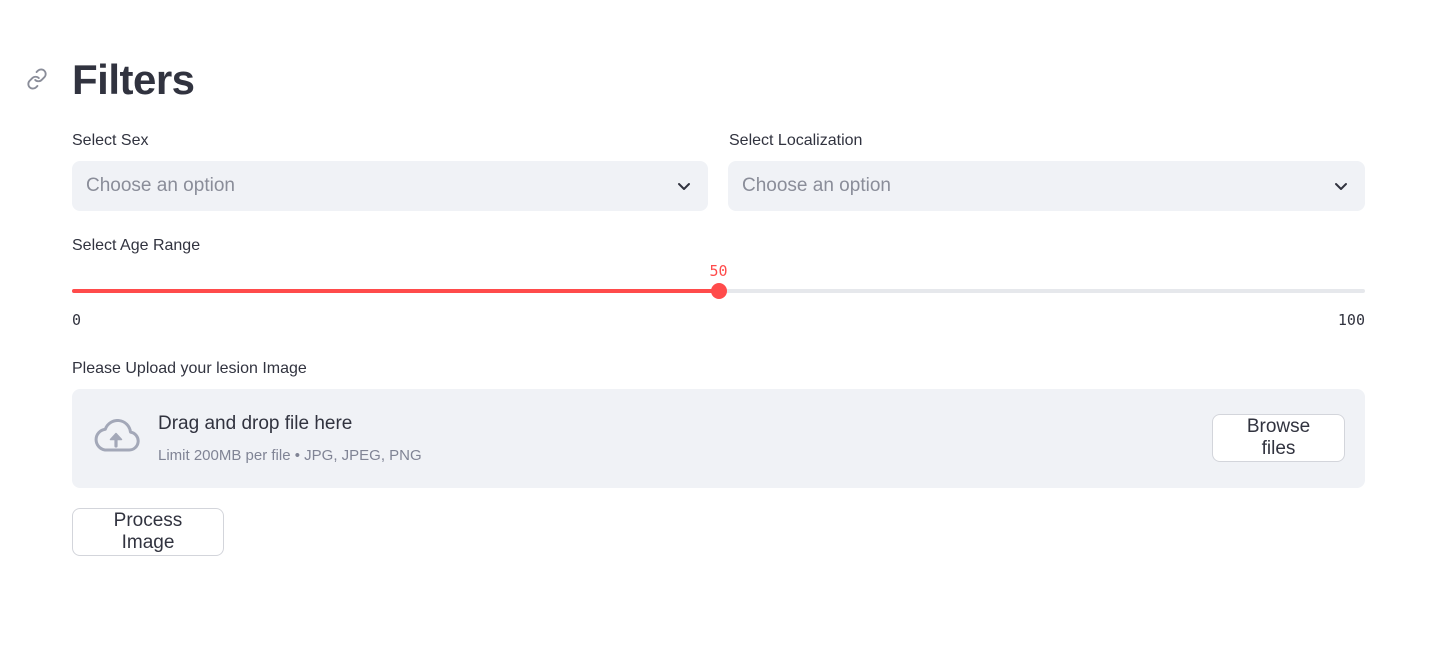 The height and width of the screenshot is (662, 1430). I want to click on age-slider-fill, so click(395, 291).